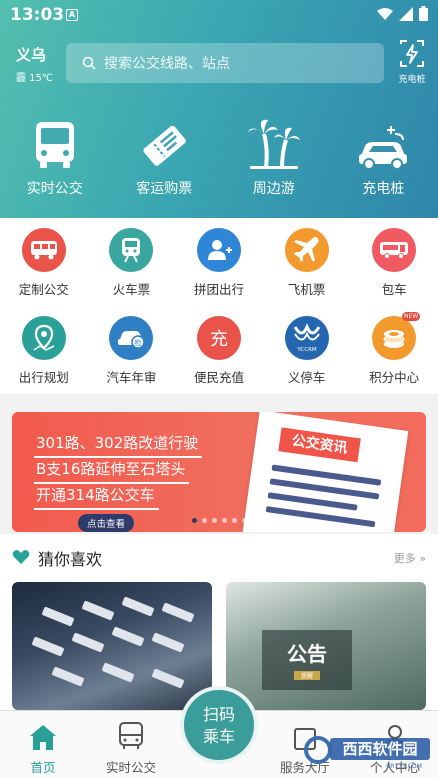 The image size is (438, 778). Describe the element at coordinates (319, 445) in the screenshot. I see `paper-title: 公交资讯` at that location.